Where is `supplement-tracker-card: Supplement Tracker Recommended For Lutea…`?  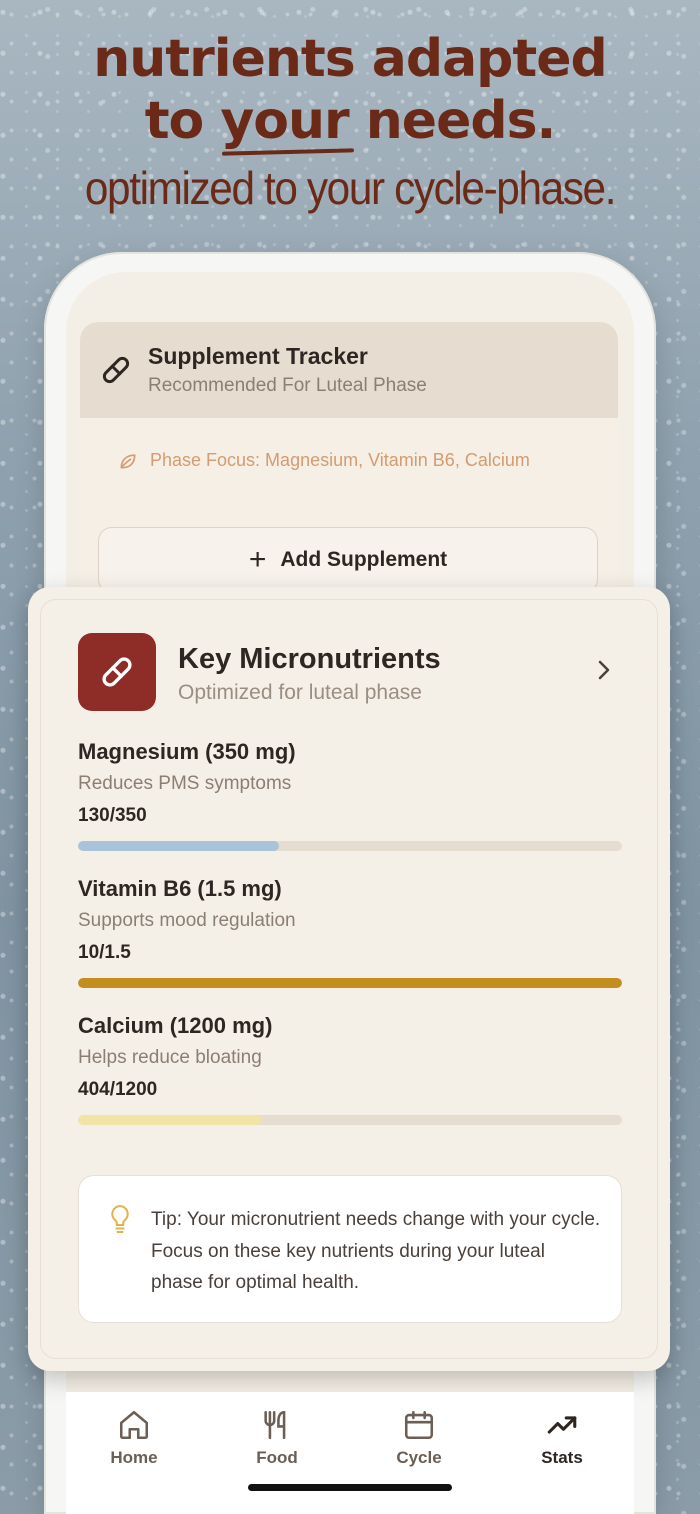 supplement-tracker-card: Supplement Tracker Recommended For Lutea… is located at coordinates (349, 459).